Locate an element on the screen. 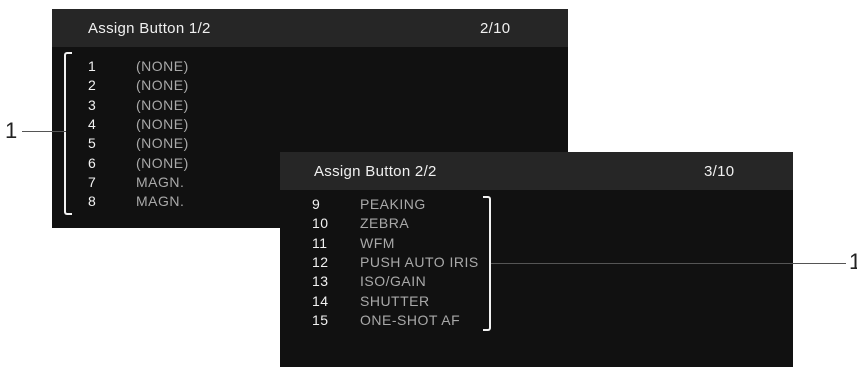 Image resolution: width=857 pixels, height=367 pixels. item-number: 8 is located at coordinates (92, 201).